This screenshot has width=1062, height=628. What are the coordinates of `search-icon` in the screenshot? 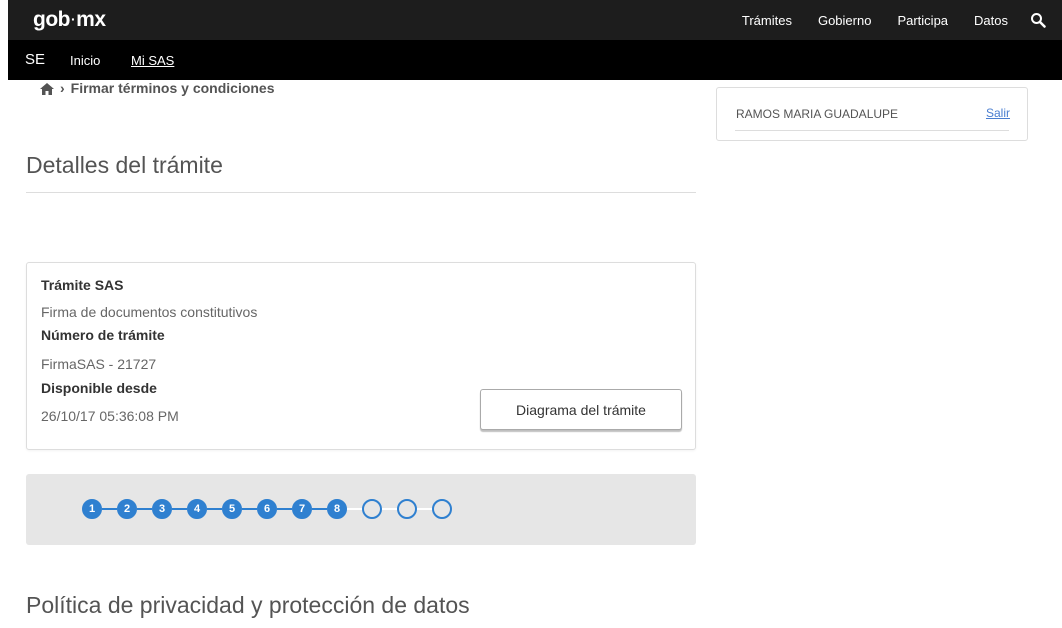 It's located at (1038, 20).